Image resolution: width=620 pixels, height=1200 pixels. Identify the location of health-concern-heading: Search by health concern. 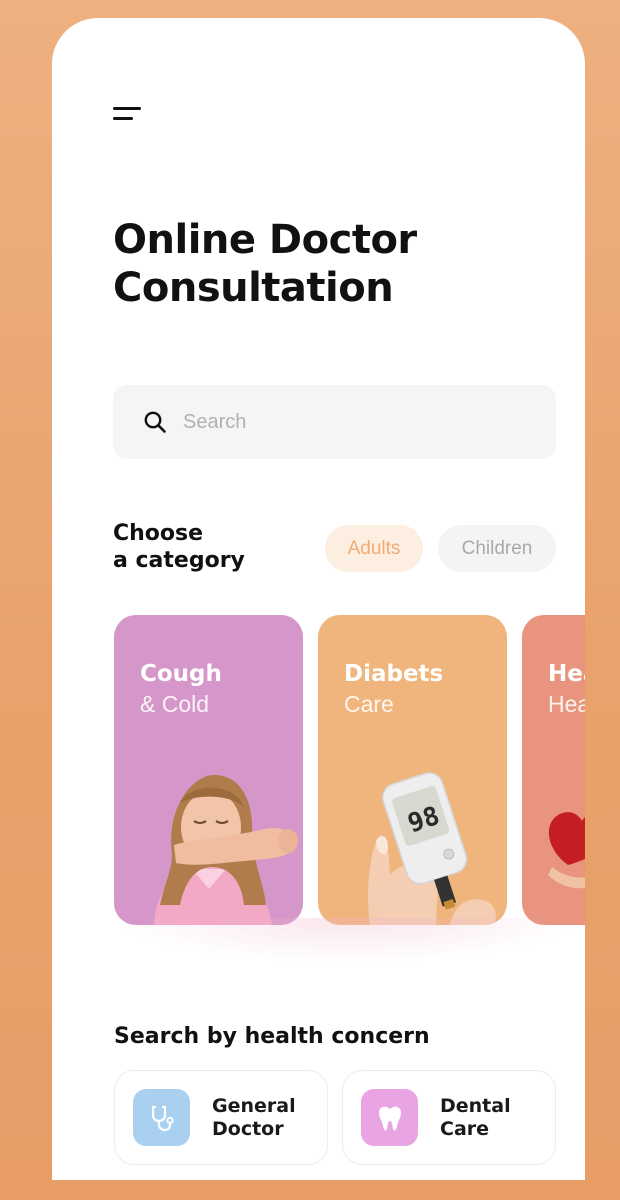
(272, 1036).